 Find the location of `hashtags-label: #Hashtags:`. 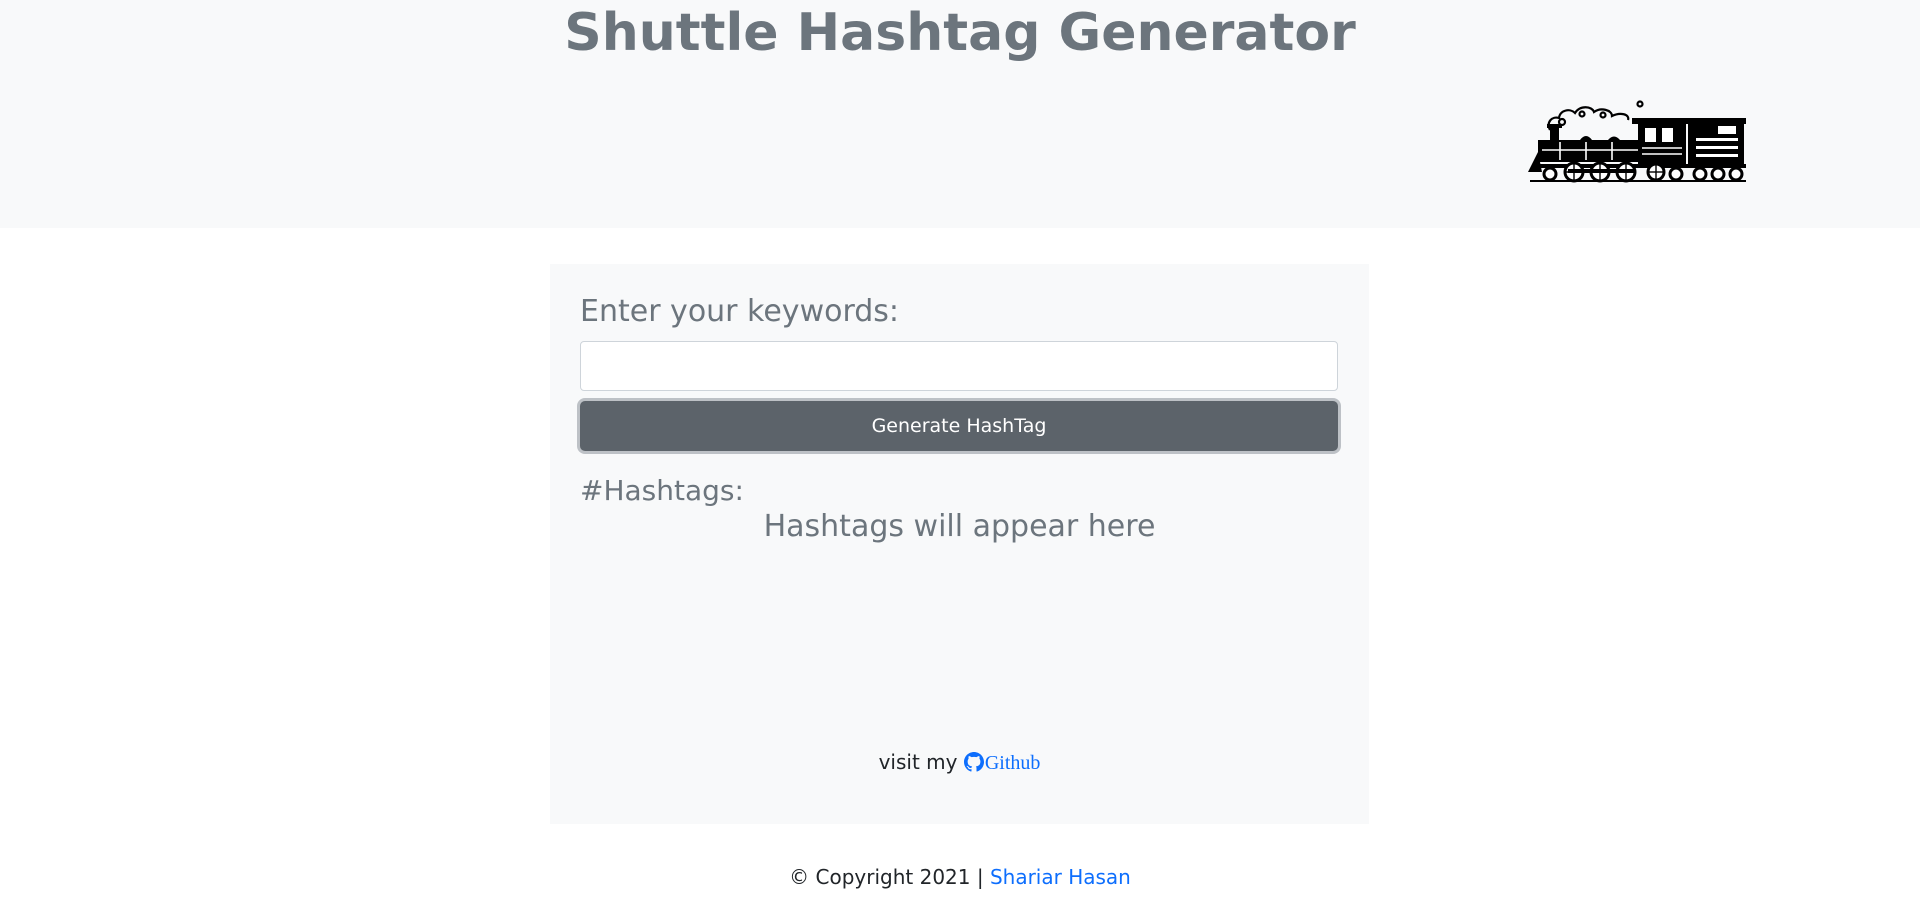

hashtags-label: #Hashtags: is located at coordinates (662, 490).